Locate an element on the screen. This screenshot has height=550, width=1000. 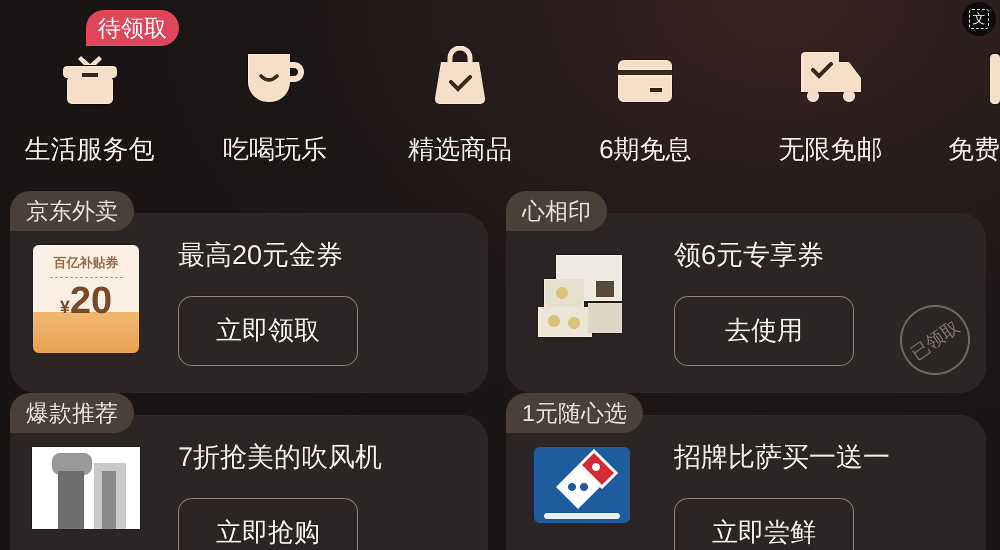
service-label: 吃喝玩乐 is located at coordinates (274, 149).